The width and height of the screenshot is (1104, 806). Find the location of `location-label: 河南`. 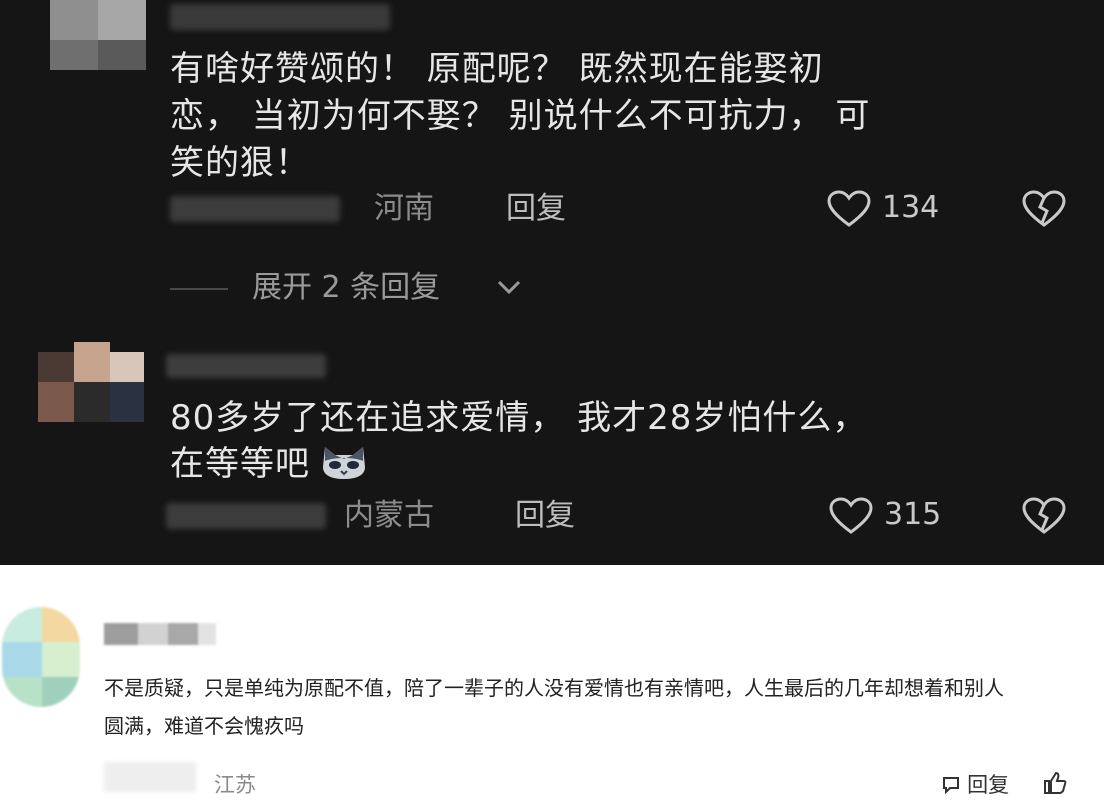

location-label: 河南 is located at coordinates (404, 208).